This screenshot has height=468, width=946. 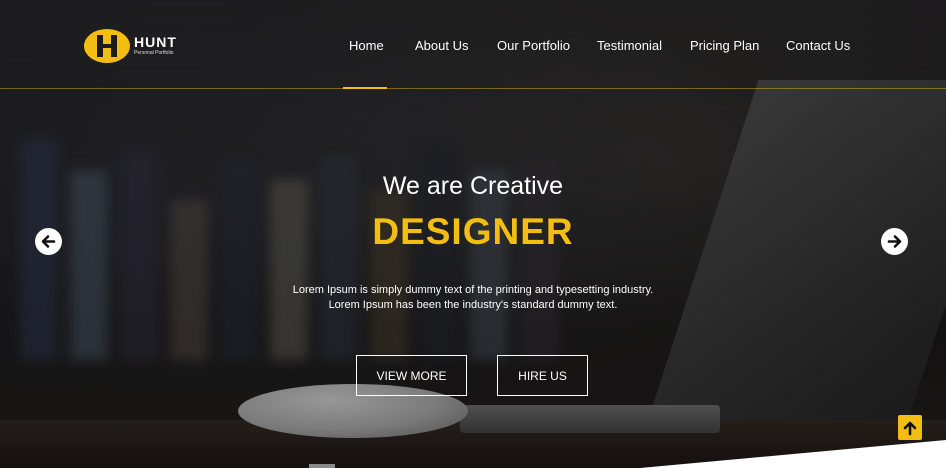 I want to click on nav-item-our-portfolio: Our Portfolio, so click(x=533, y=45).